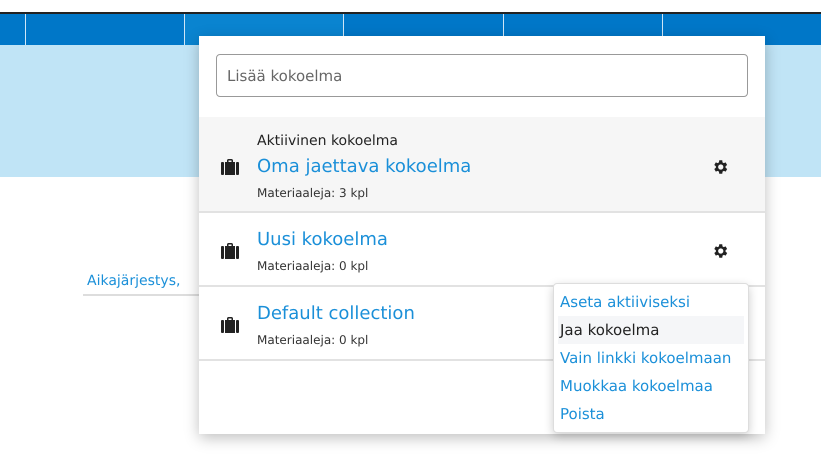  Describe the element at coordinates (651, 330) in the screenshot. I see `menu-item: Jaa kokoelma` at that location.